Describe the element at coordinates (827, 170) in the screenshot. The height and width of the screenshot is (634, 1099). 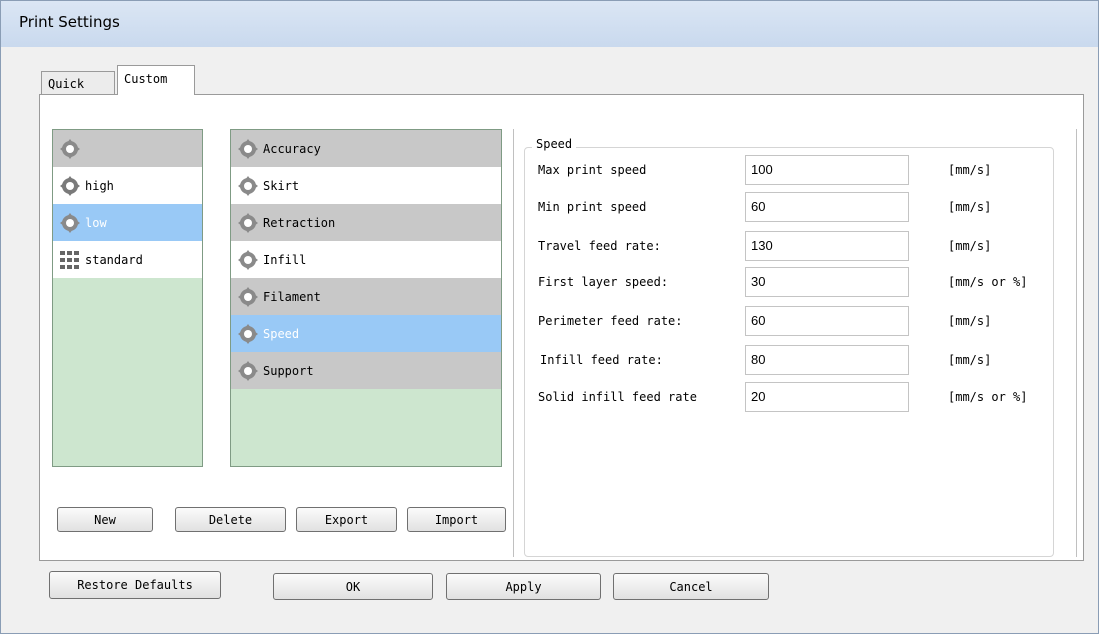
I see `speed-input: 100` at that location.